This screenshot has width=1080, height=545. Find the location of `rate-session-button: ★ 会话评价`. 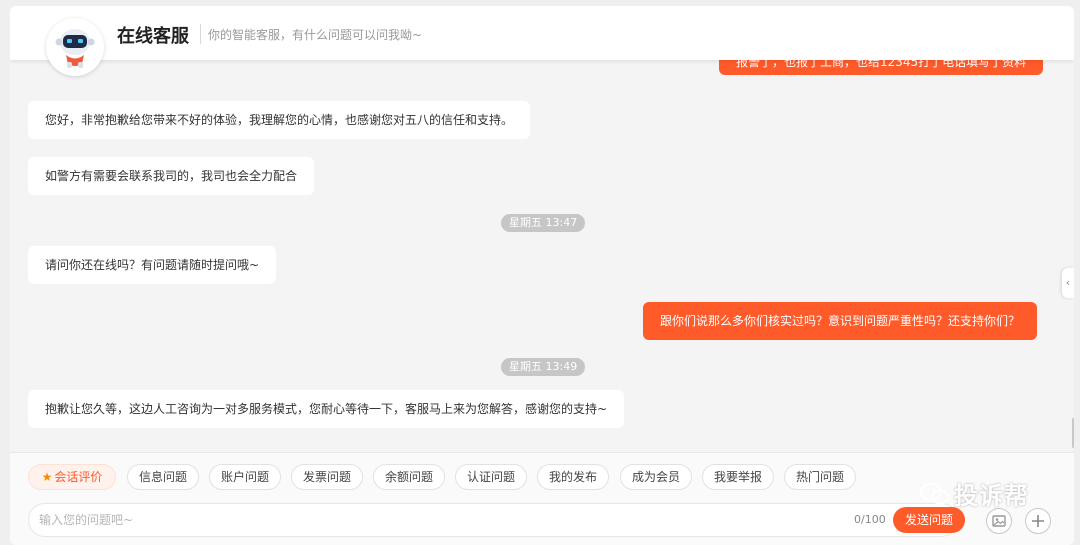

rate-session-button: ★ 会话评价 is located at coordinates (72, 477).